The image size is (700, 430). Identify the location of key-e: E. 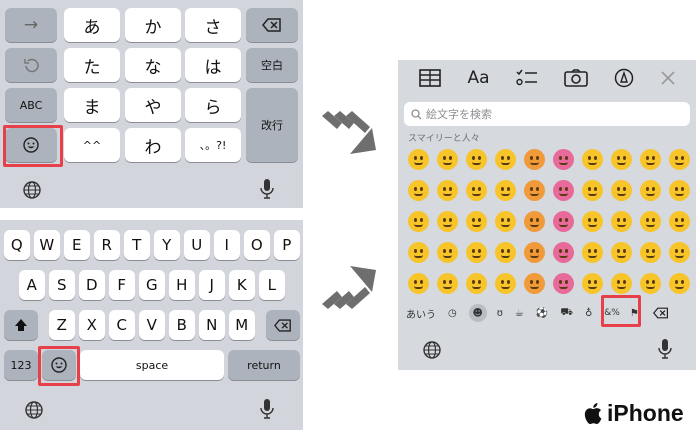
(77, 245).